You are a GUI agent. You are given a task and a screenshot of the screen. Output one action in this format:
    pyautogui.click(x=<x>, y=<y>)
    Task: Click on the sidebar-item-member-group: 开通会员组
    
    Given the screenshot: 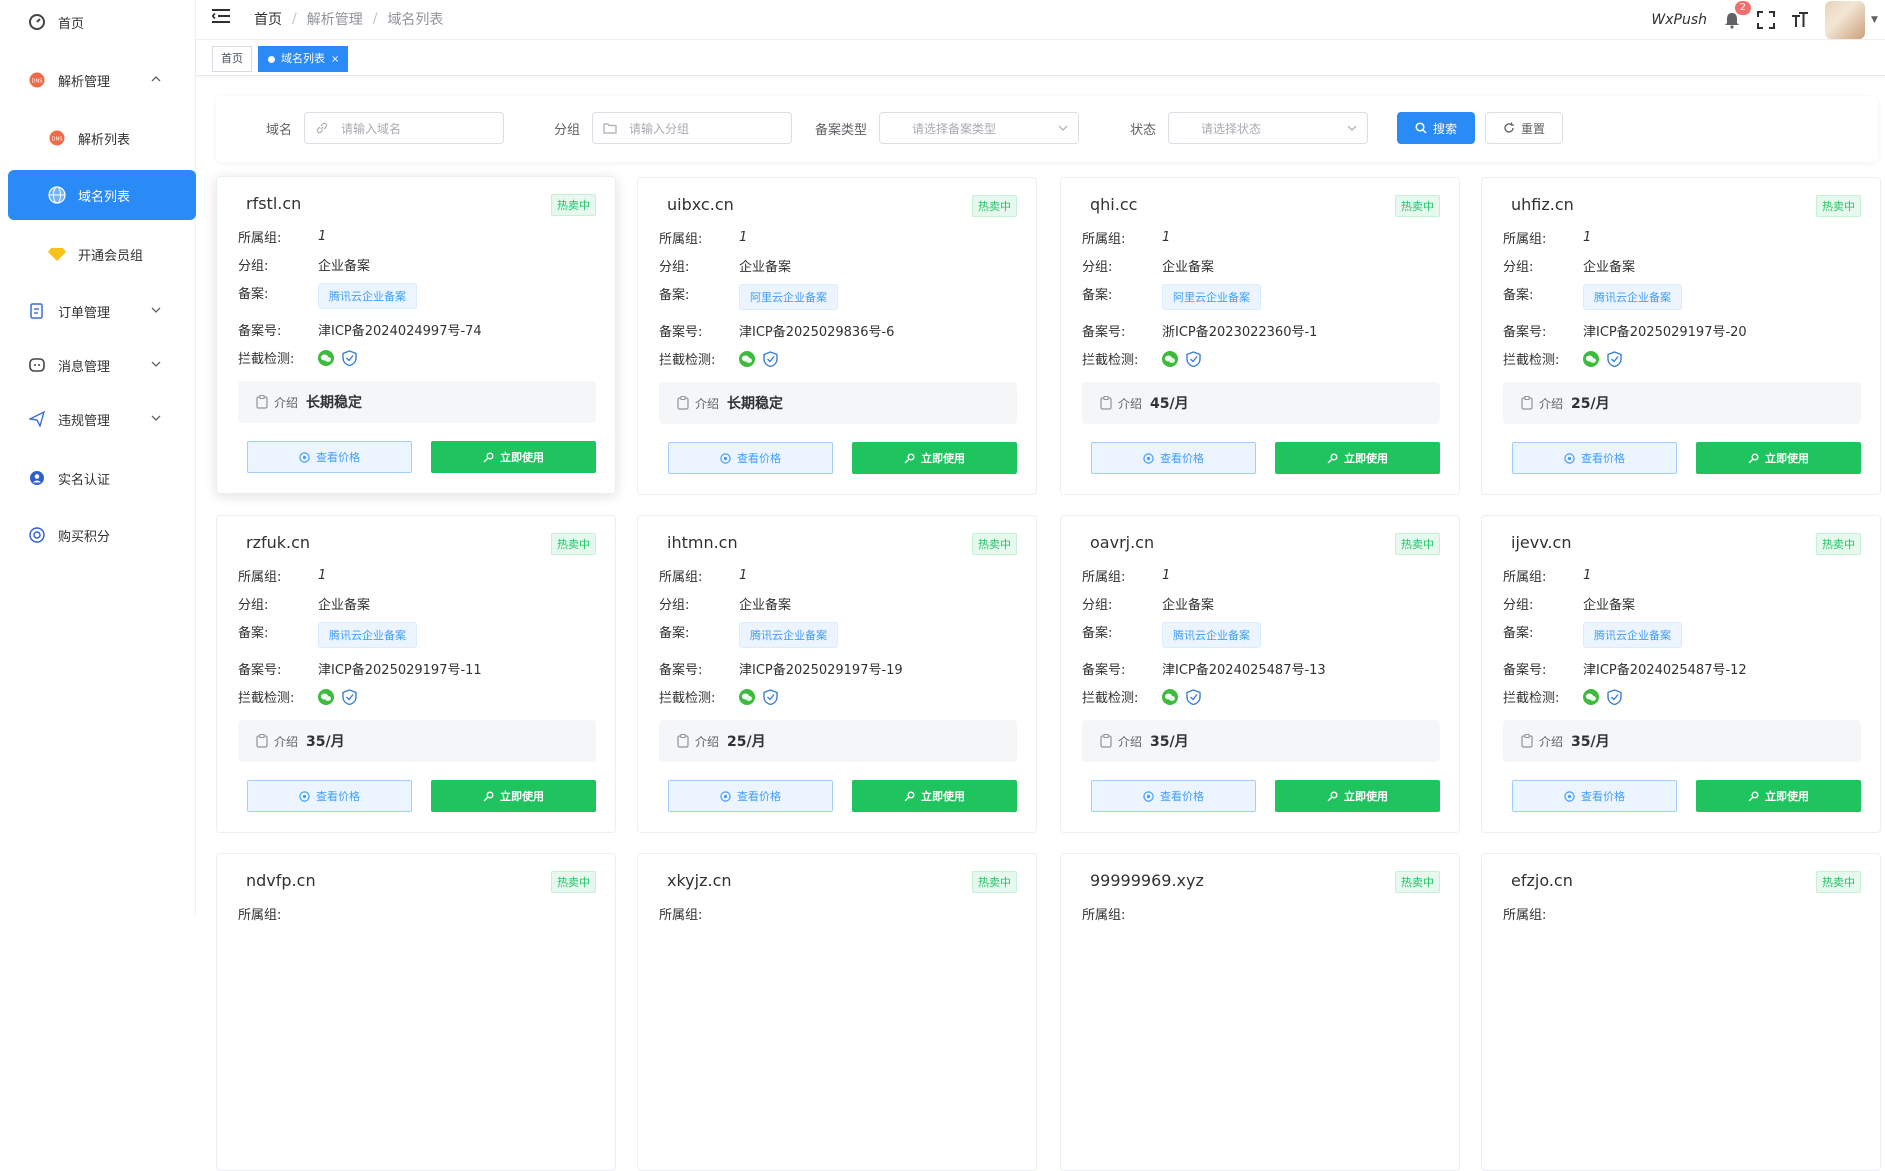 What is the action you would take?
    pyautogui.click(x=98, y=254)
    